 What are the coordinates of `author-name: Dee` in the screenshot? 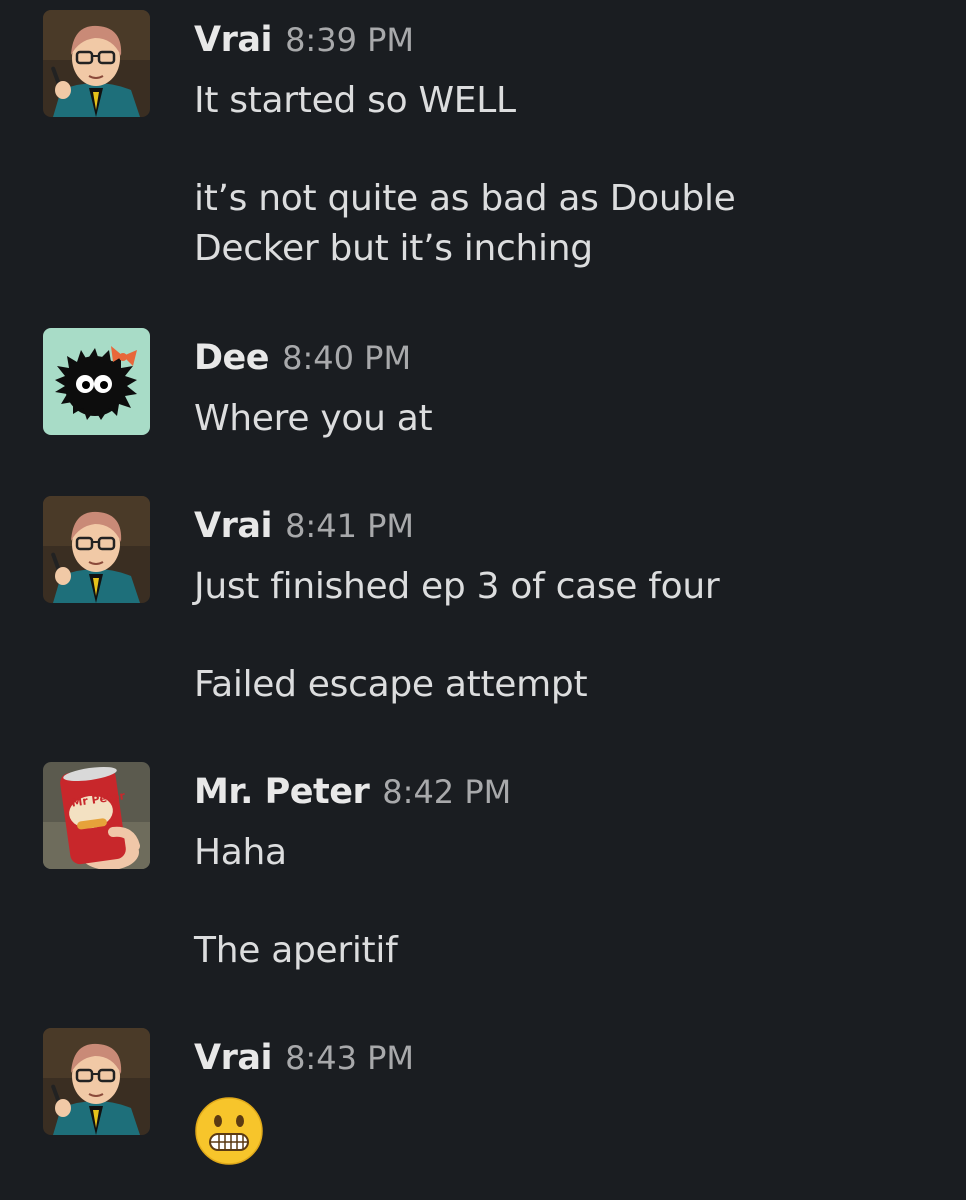 It's located at (232, 358).